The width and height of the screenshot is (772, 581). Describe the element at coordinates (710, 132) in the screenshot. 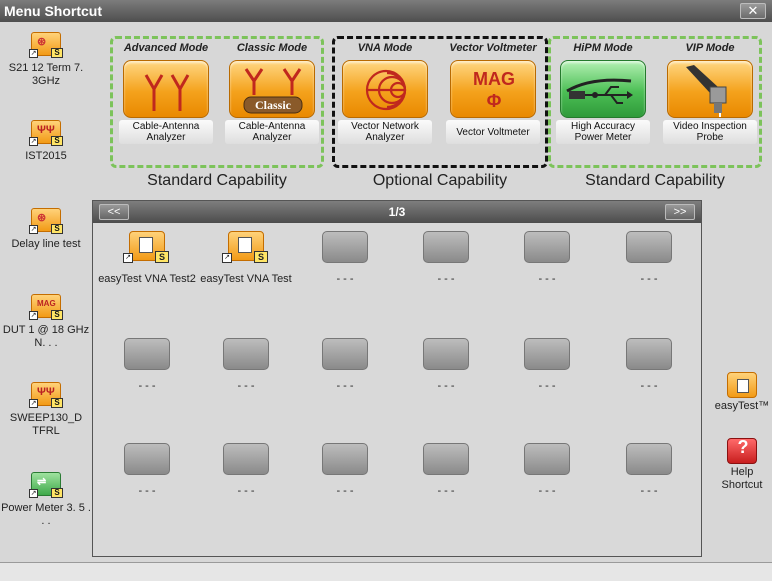

I see `app-name: Video Inspection Probe` at that location.